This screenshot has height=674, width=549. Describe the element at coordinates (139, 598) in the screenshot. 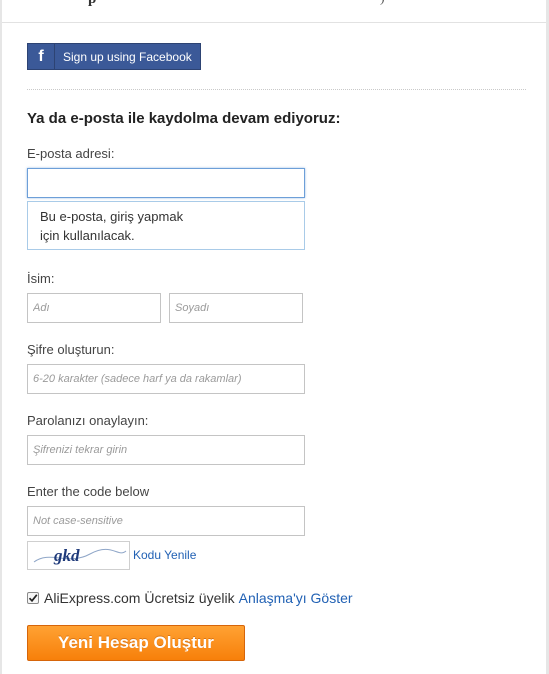

I see `agreement-text: AliExpress.com Ücretsiz üyelik` at that location.